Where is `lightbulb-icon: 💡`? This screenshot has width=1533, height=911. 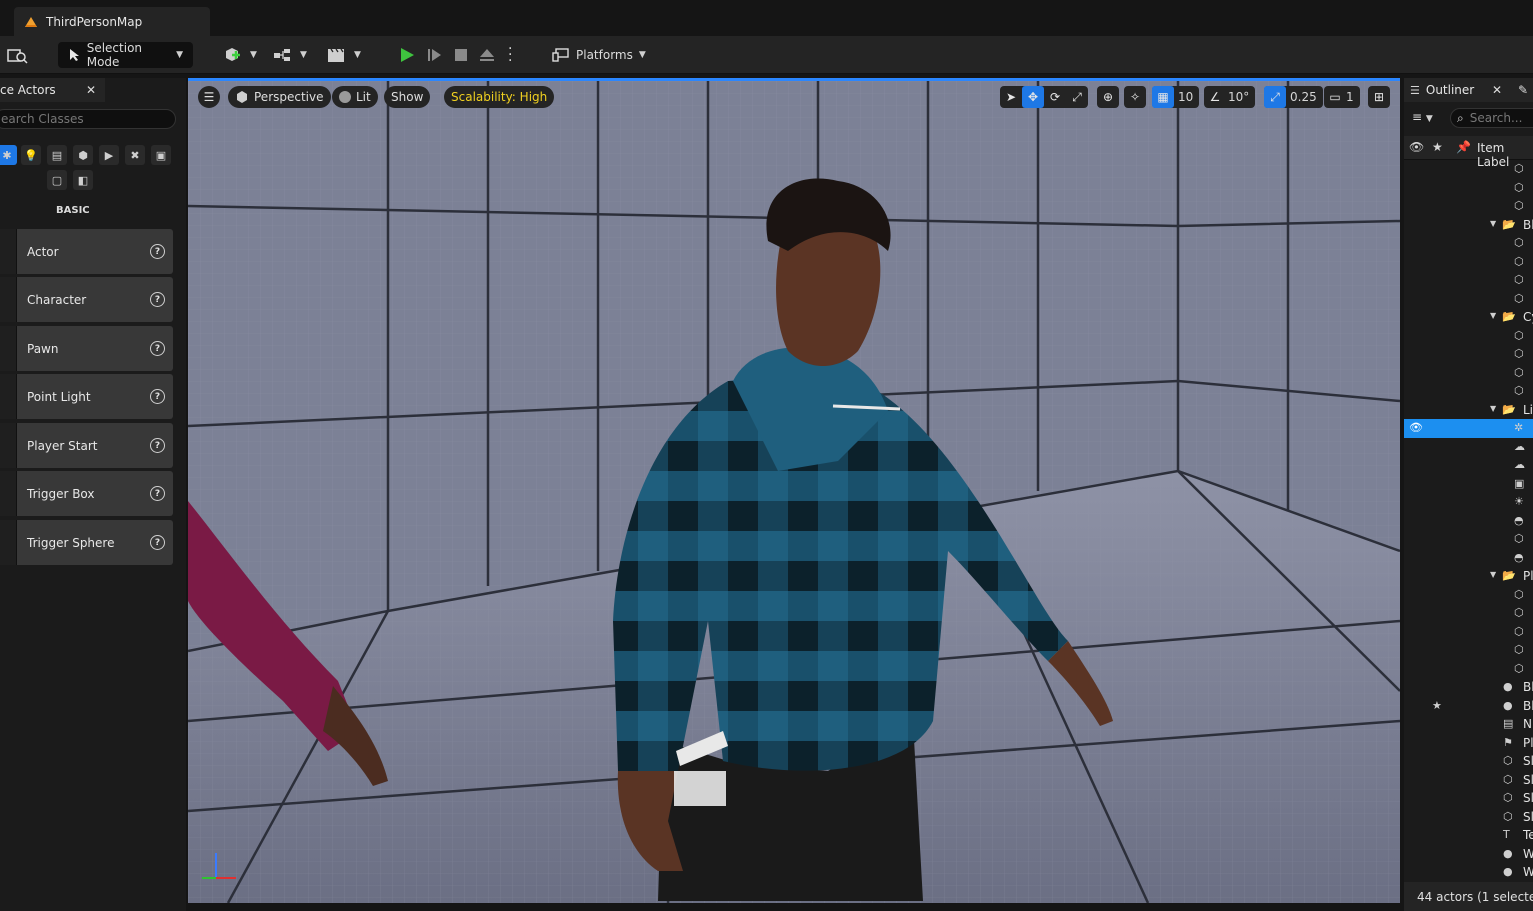 lightbulb-icon: 💡 is located at coordinates (31, 155).